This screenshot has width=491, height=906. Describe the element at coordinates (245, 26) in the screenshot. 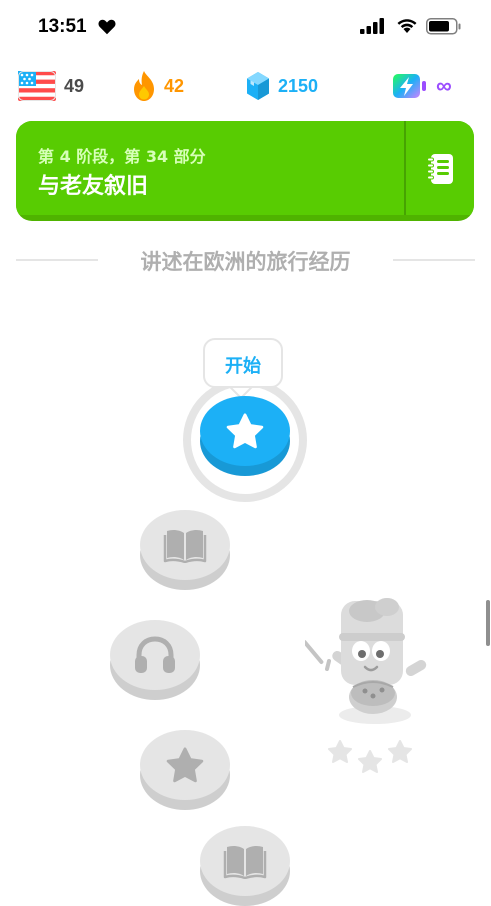

I see `status-bar: 13:51` at that location.